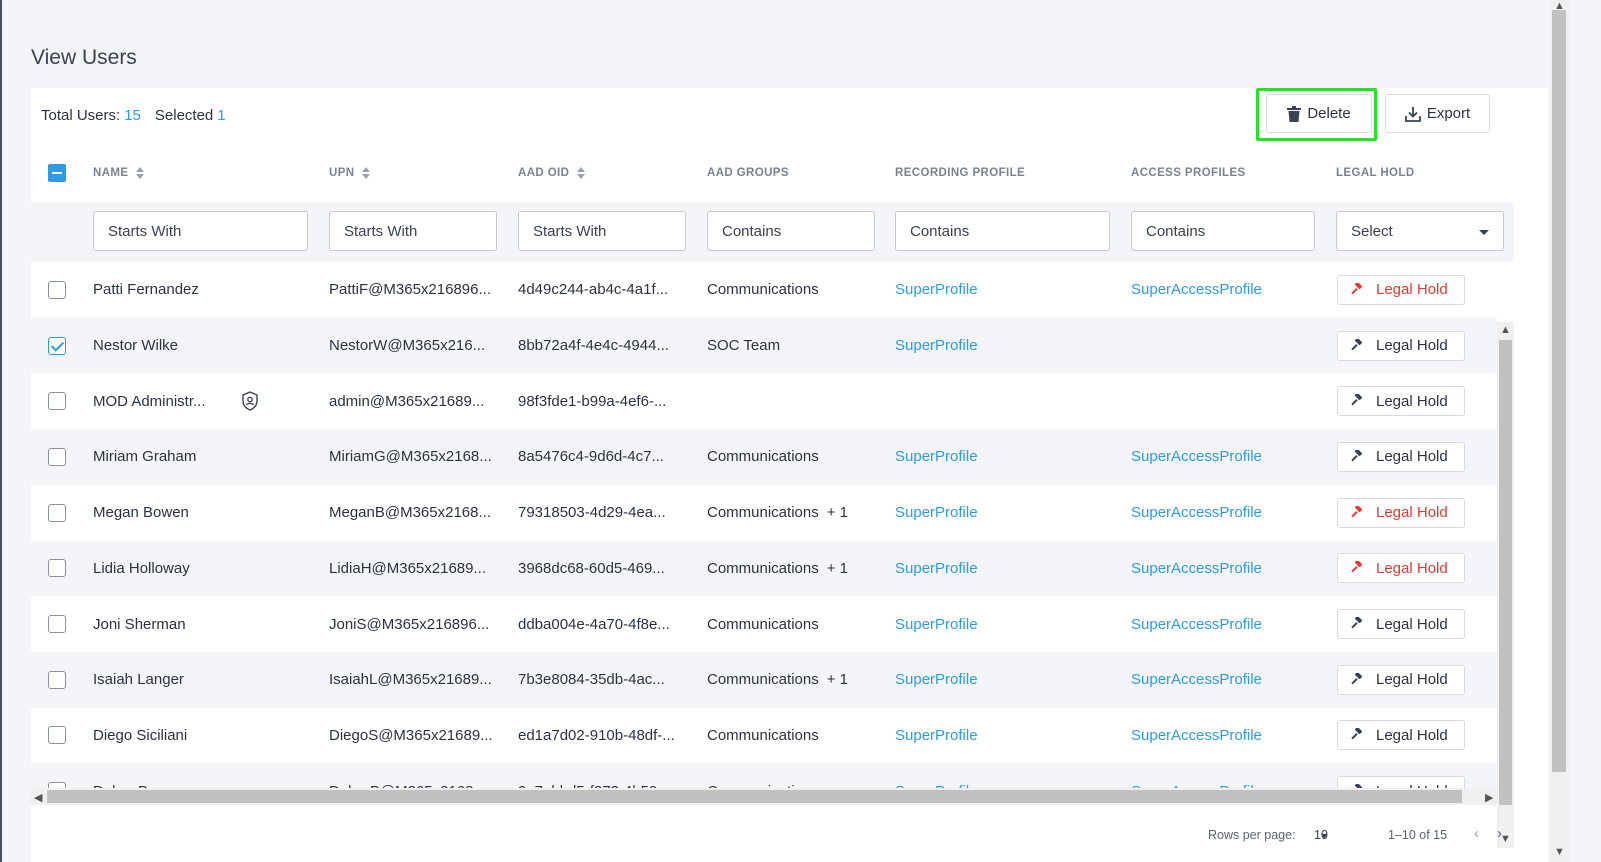 Image resolution: width=1601 pixels, height=862 pixels. What do you see at coordinates (81, 115) in the screenshot?
I see `total-users-label: Total Users:` at bounding box center [81, 115].